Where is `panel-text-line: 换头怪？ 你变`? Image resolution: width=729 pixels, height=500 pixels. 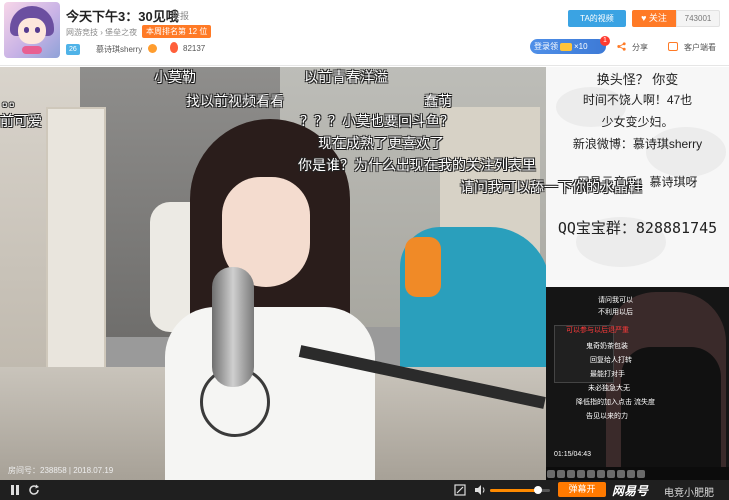 panel-text-line: 换头怪？ 你变 is located at coordinates (637, 79).